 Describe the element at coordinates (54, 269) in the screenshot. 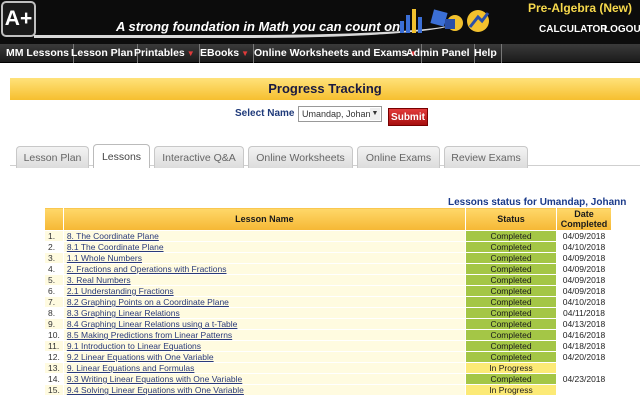

I see `lesson-number: 4.` at that location.